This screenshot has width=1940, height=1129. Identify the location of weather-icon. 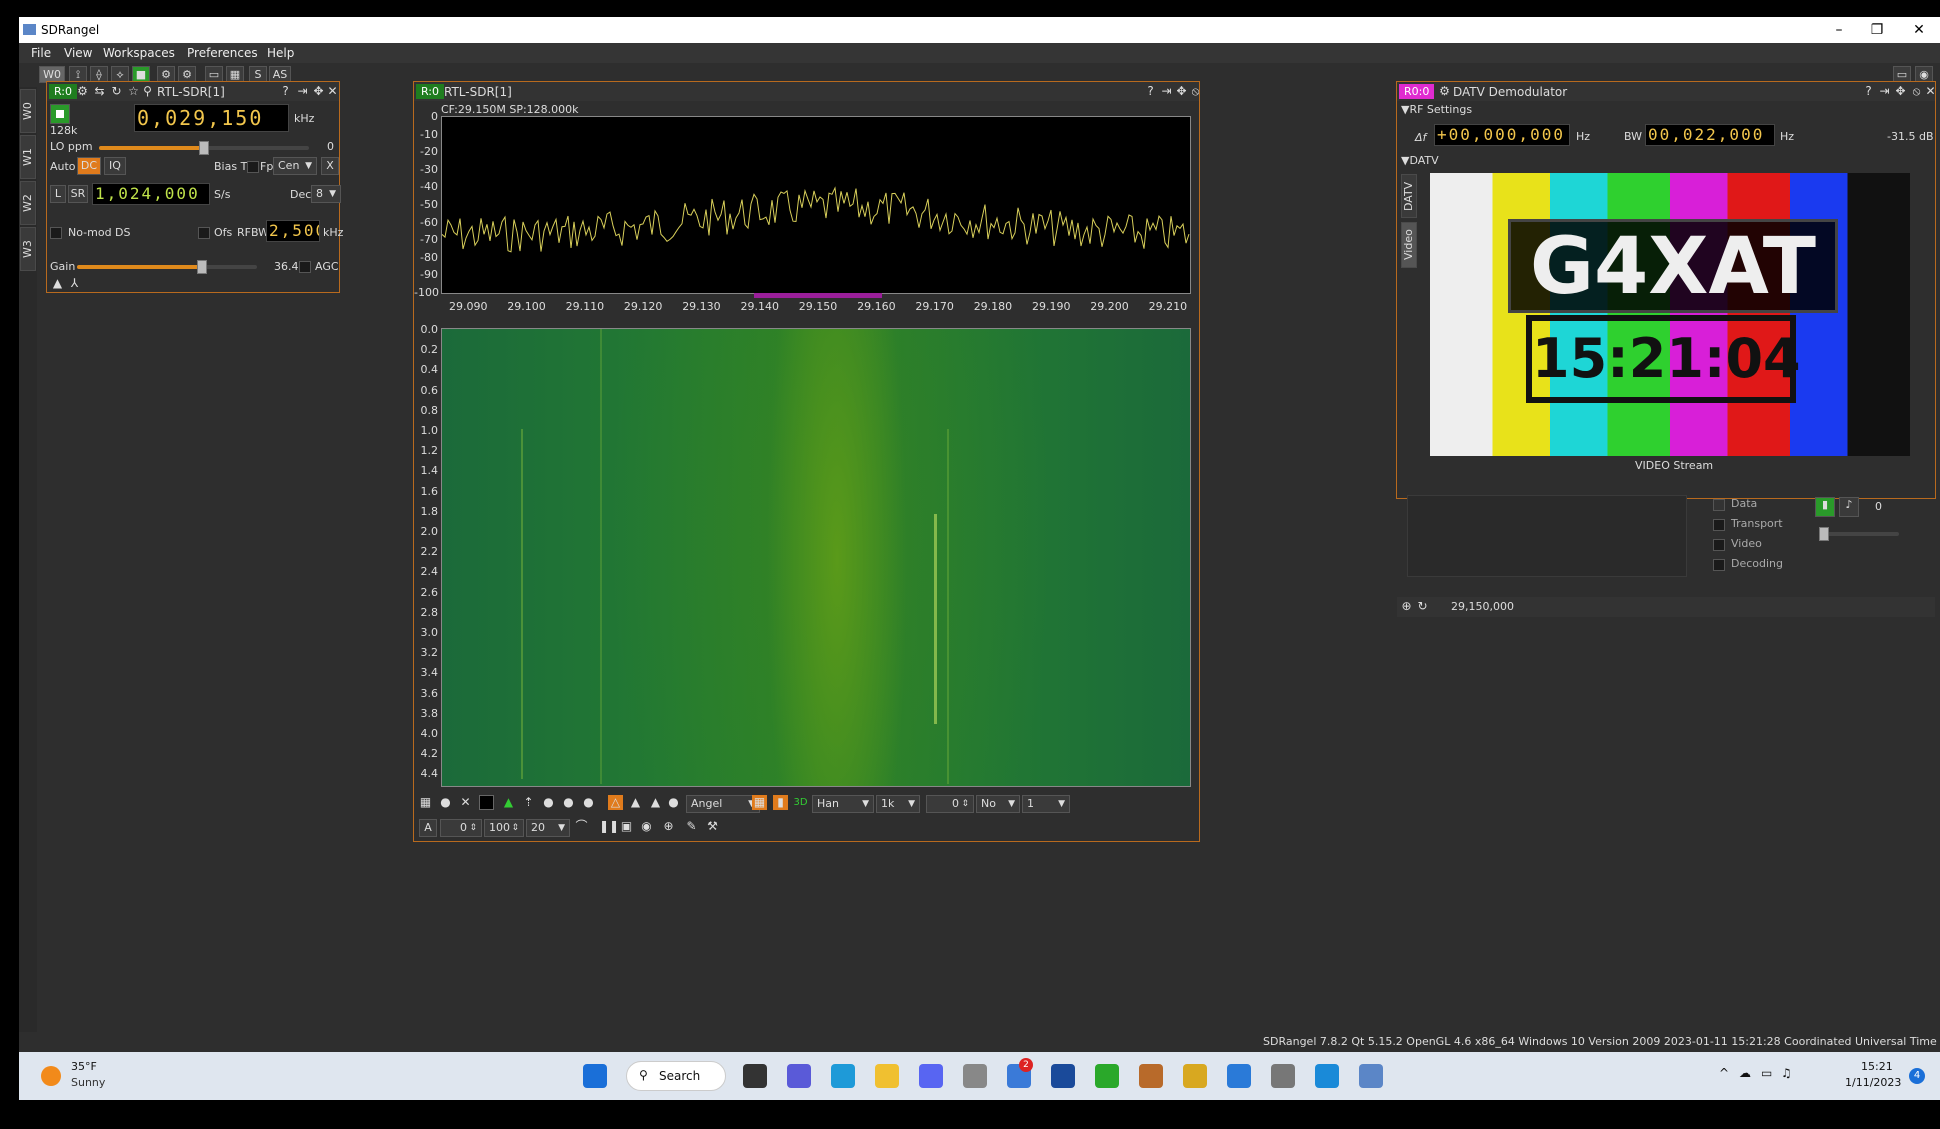
(51, 1076).